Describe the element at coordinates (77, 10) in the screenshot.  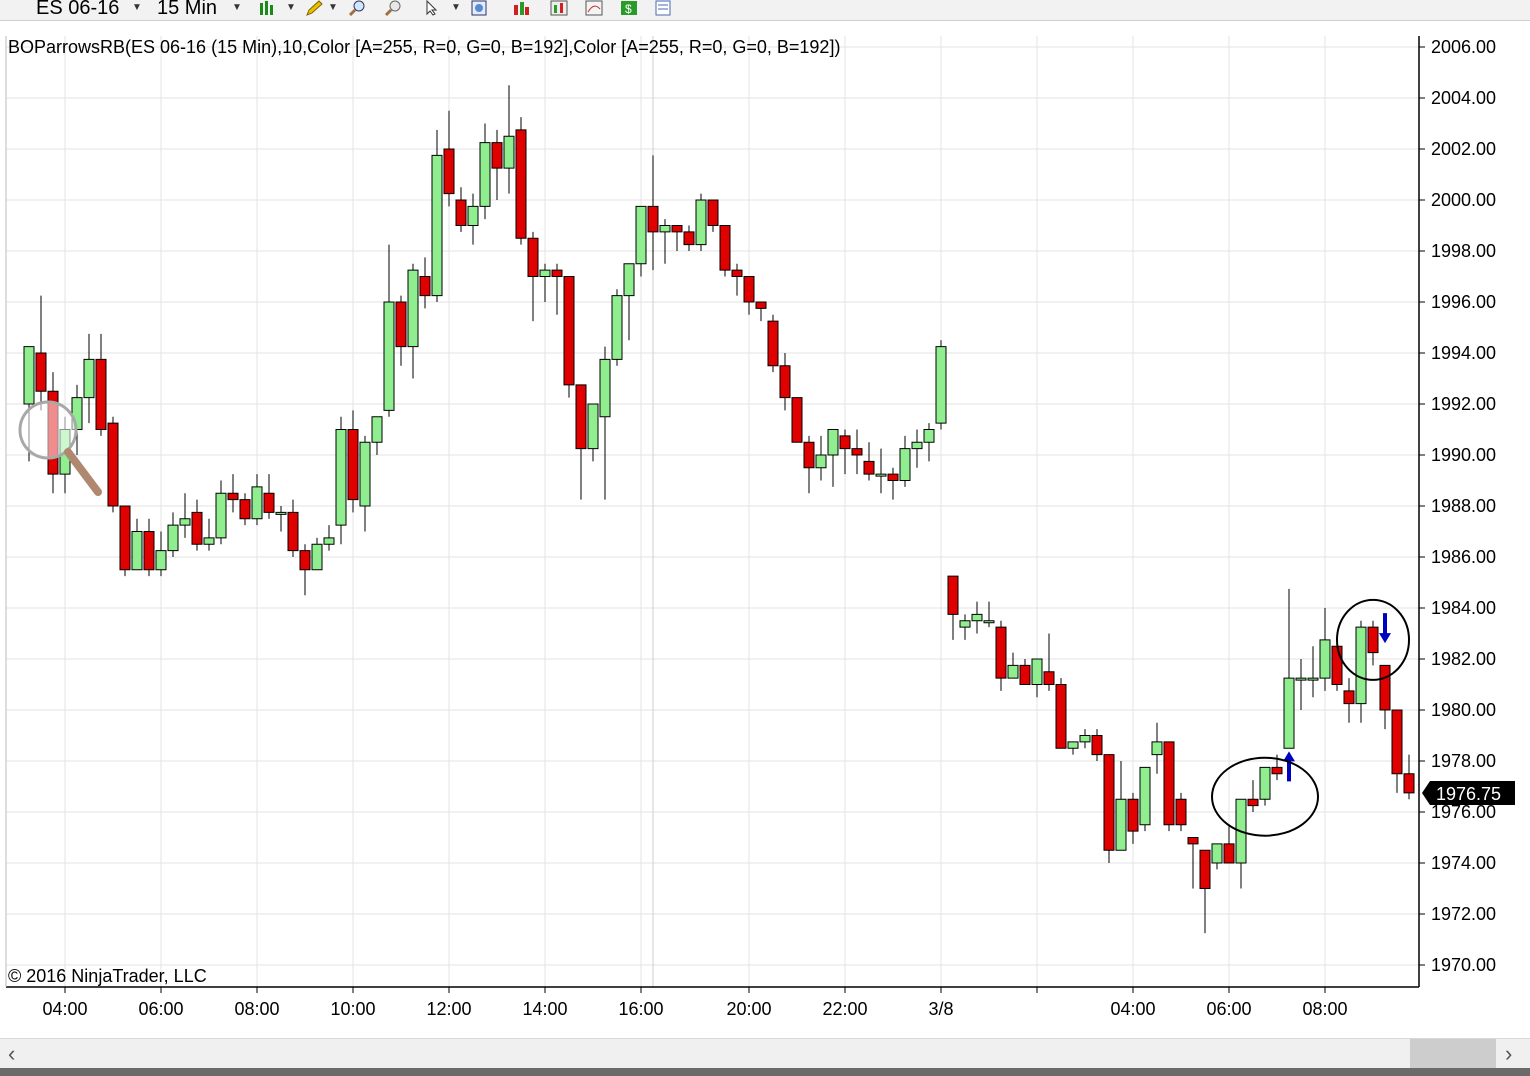
I see `instrument-selector: ES 06-16` at that location.